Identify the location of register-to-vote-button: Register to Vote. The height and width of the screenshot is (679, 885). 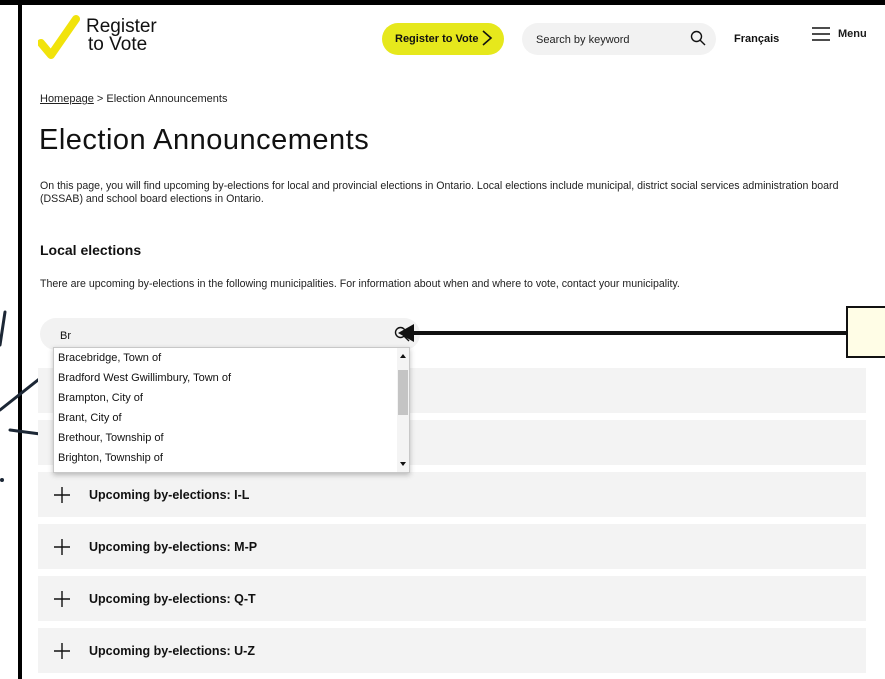
(443, 39).